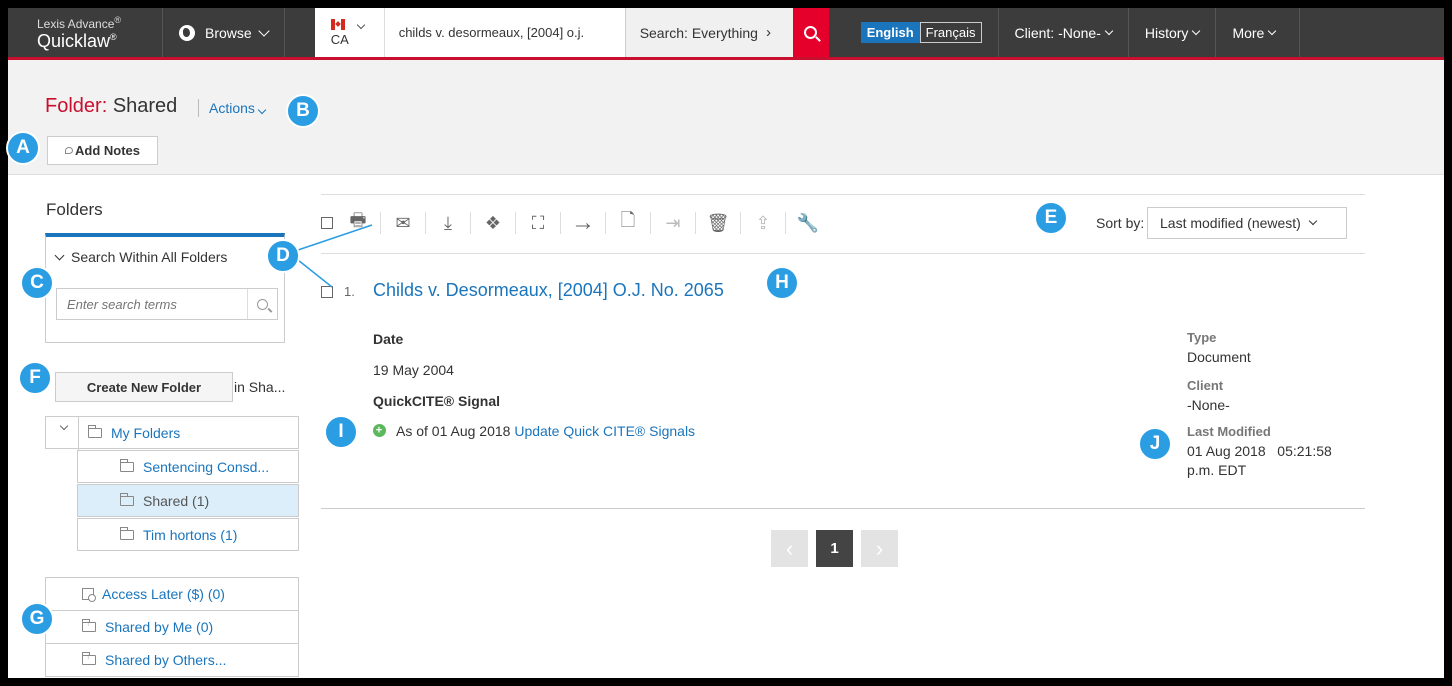 The image size is (1452, 686). I want to click on more-menu: More, so click(1258, 32).